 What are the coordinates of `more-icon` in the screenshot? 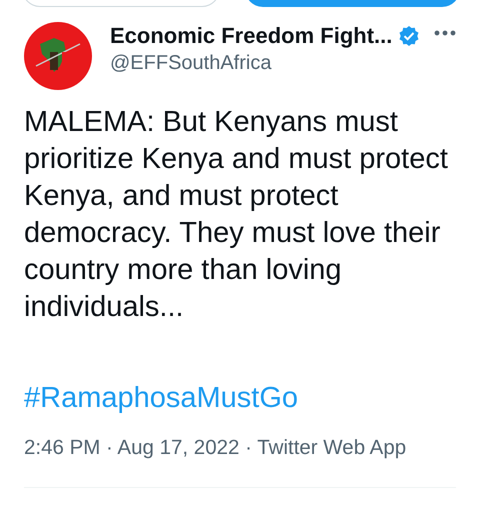 It's located at (445, 33).